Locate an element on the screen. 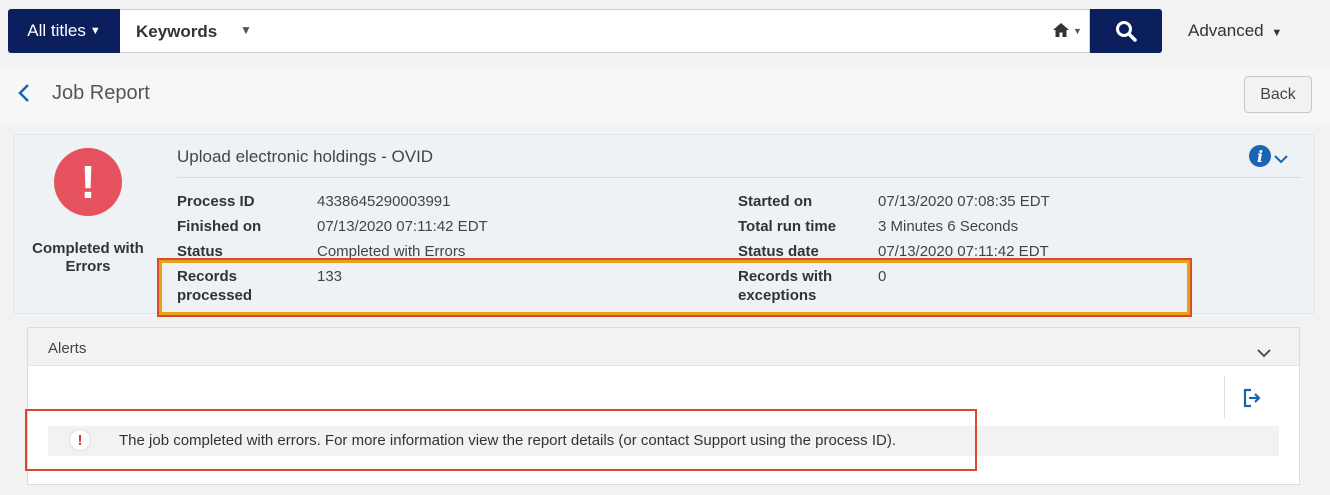 The width and height of the screenshot is (1330, 495). search-scope-label: All titles is located at coordinates (56, 30).